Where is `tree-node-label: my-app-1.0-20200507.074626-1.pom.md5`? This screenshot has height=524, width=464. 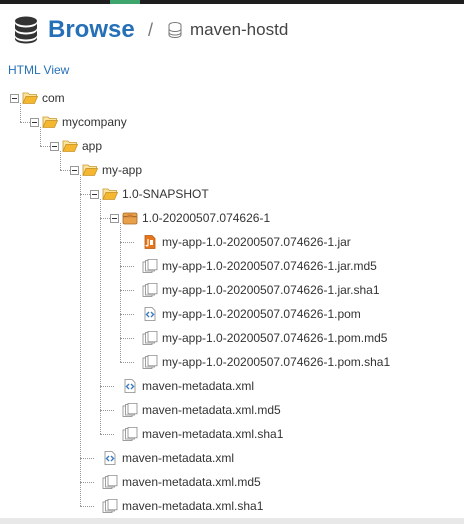
tree-node-label: my-app-1.0-20200507.074626-1.pom.md5 is located at coordinates (274, 338).